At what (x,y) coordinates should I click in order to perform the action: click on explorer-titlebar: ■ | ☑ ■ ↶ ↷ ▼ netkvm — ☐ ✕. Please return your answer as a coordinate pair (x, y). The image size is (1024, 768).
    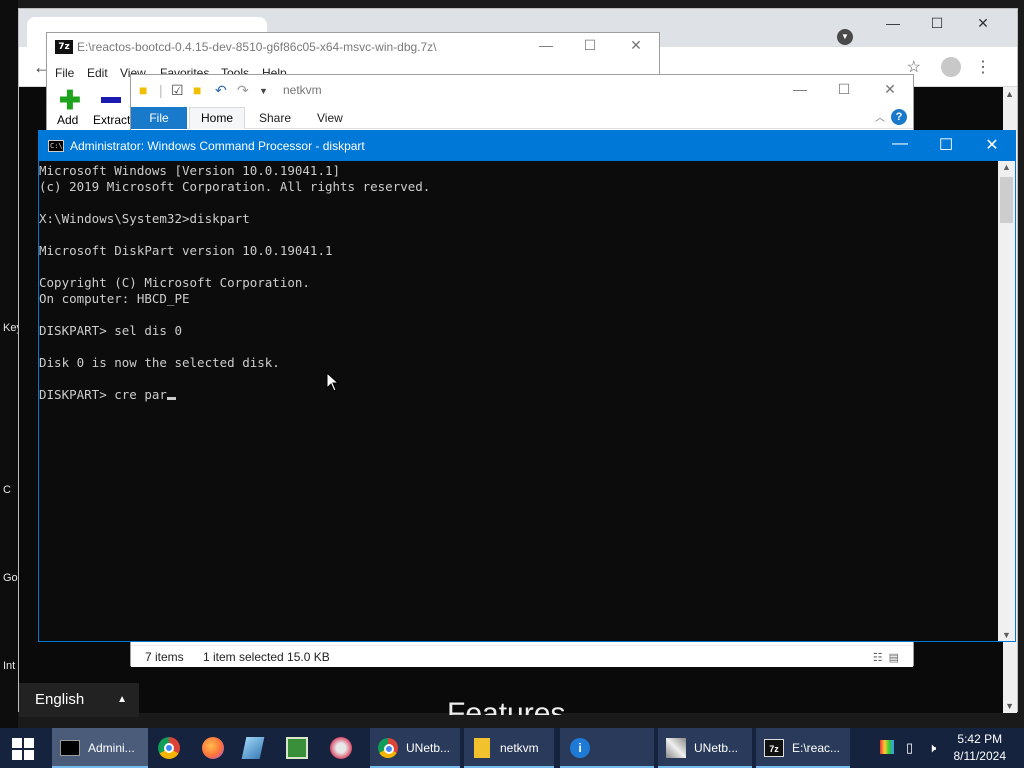
    Looking at the image, I should click on (522, 90).